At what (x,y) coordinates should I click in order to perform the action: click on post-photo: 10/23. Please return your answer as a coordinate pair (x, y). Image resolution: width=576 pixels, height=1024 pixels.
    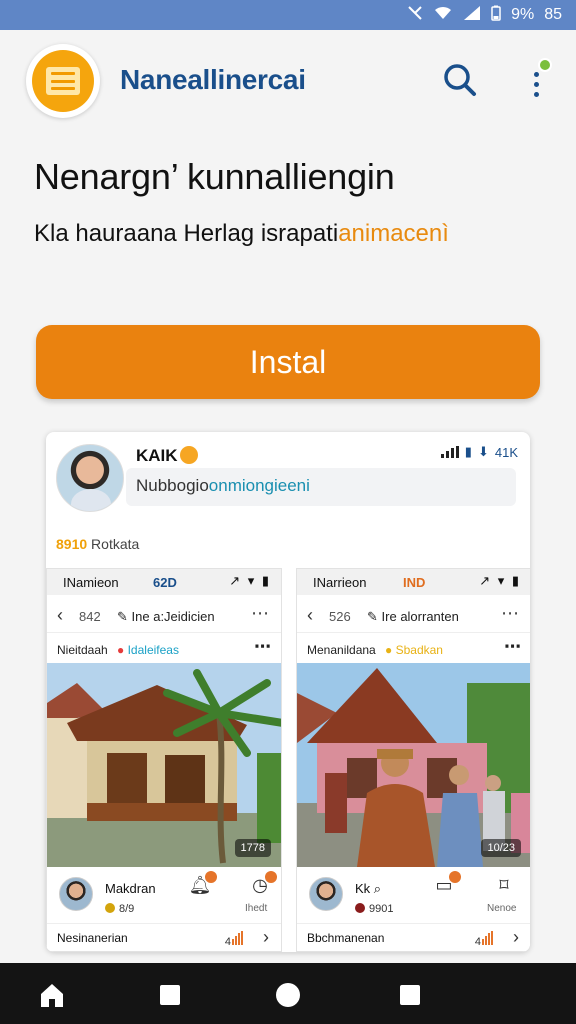
    Looking at the image, I should click on (413, 765).